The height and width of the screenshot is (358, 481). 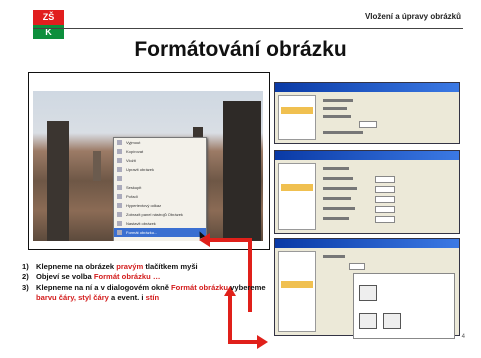 I want to click on context-menu-item: Zobrazit panel nástrojů Obrázek, so click(x=160, y=214).